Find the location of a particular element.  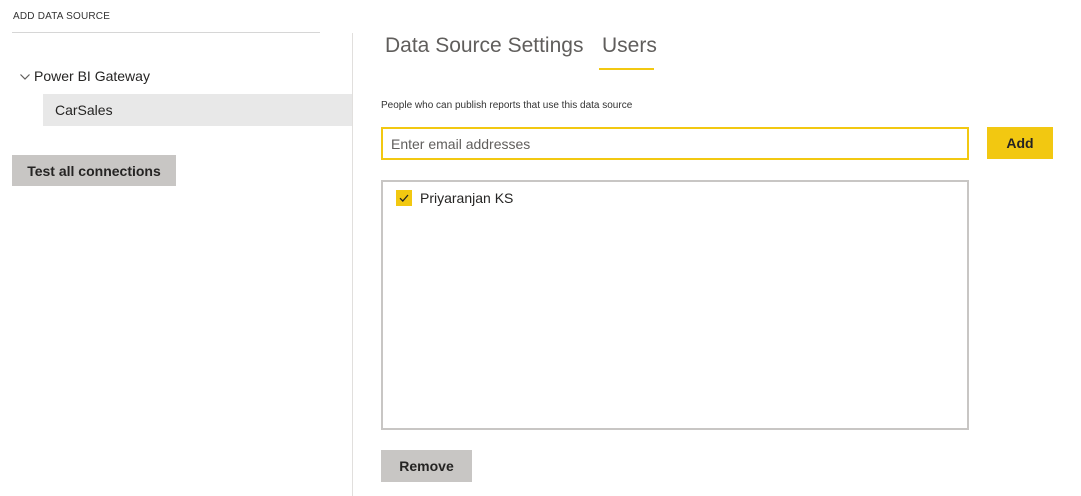

chevron-down-icon is located at coordinates (25, 76).